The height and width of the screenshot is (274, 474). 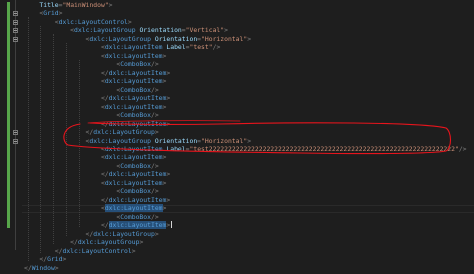 What do you see at coordinates (97, 250) in the screenshot?
I see `code-token-tag: dxlc:LayoutControl` at bounding box center [97, 250].